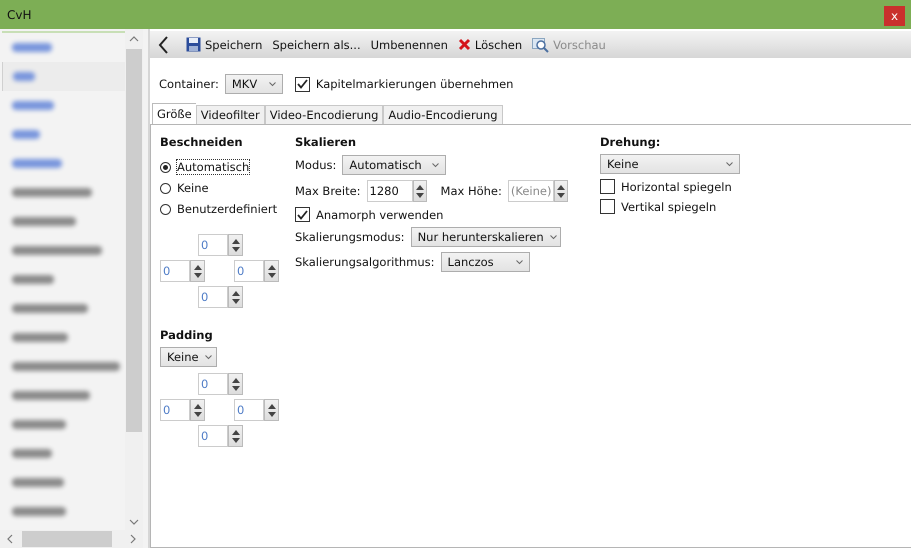 The width and height of the screenshot is (911, 548). Describe the element at coordinates (485, 262) in the screenshot. I see `dropdown: Lanczos` at that location.